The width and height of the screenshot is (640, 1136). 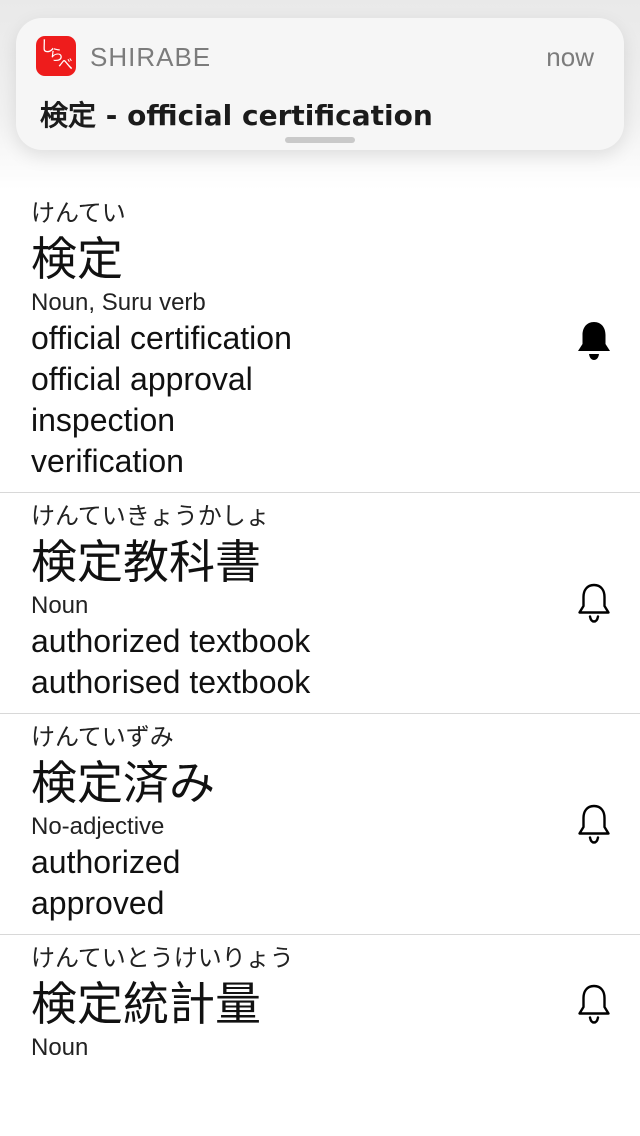 What do you see at coordinates (594, 341) in the screenshot?
I see `bell-filled-icon` at bounding box center [594, 341].